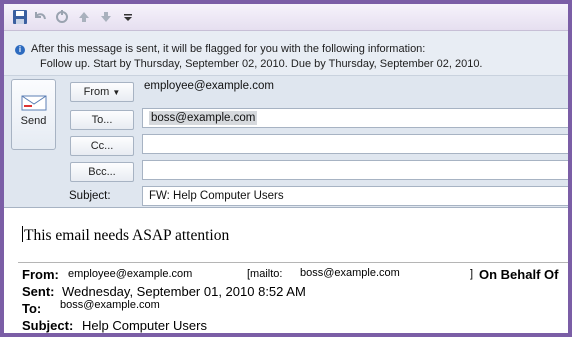 The height and width of the screenshot is (337, 572). I want to click on send-label: Send, so click(33, 121).